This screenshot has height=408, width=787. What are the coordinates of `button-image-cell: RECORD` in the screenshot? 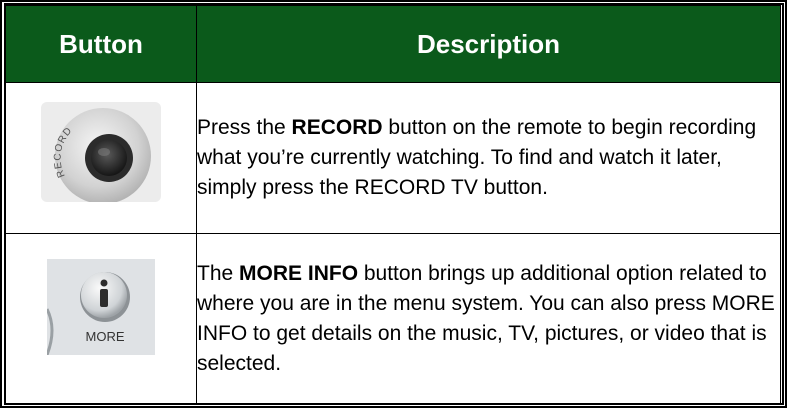 It's located at (101, 158).